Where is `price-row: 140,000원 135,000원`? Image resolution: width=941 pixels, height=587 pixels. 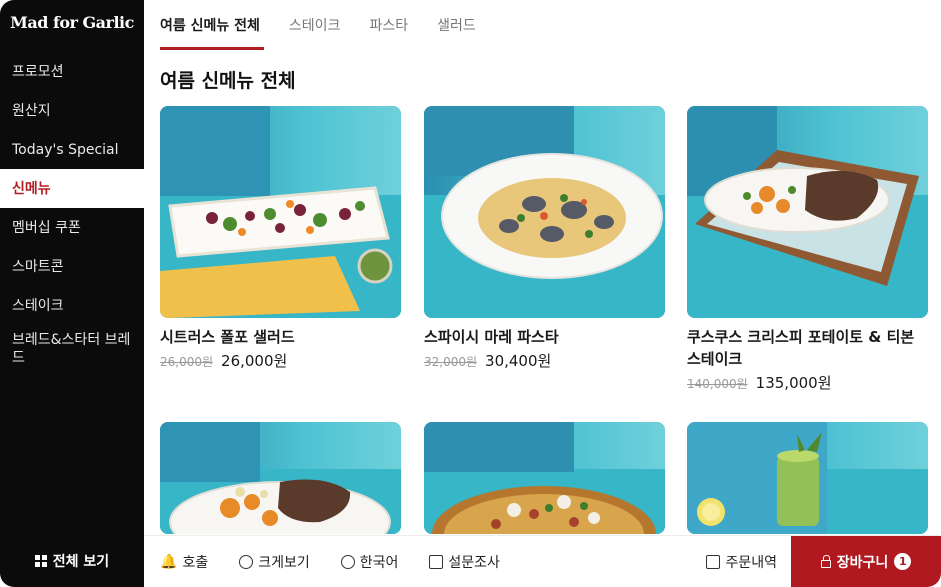 price-row: 140,000원 135,000원 is located at coordinates (807, 382).